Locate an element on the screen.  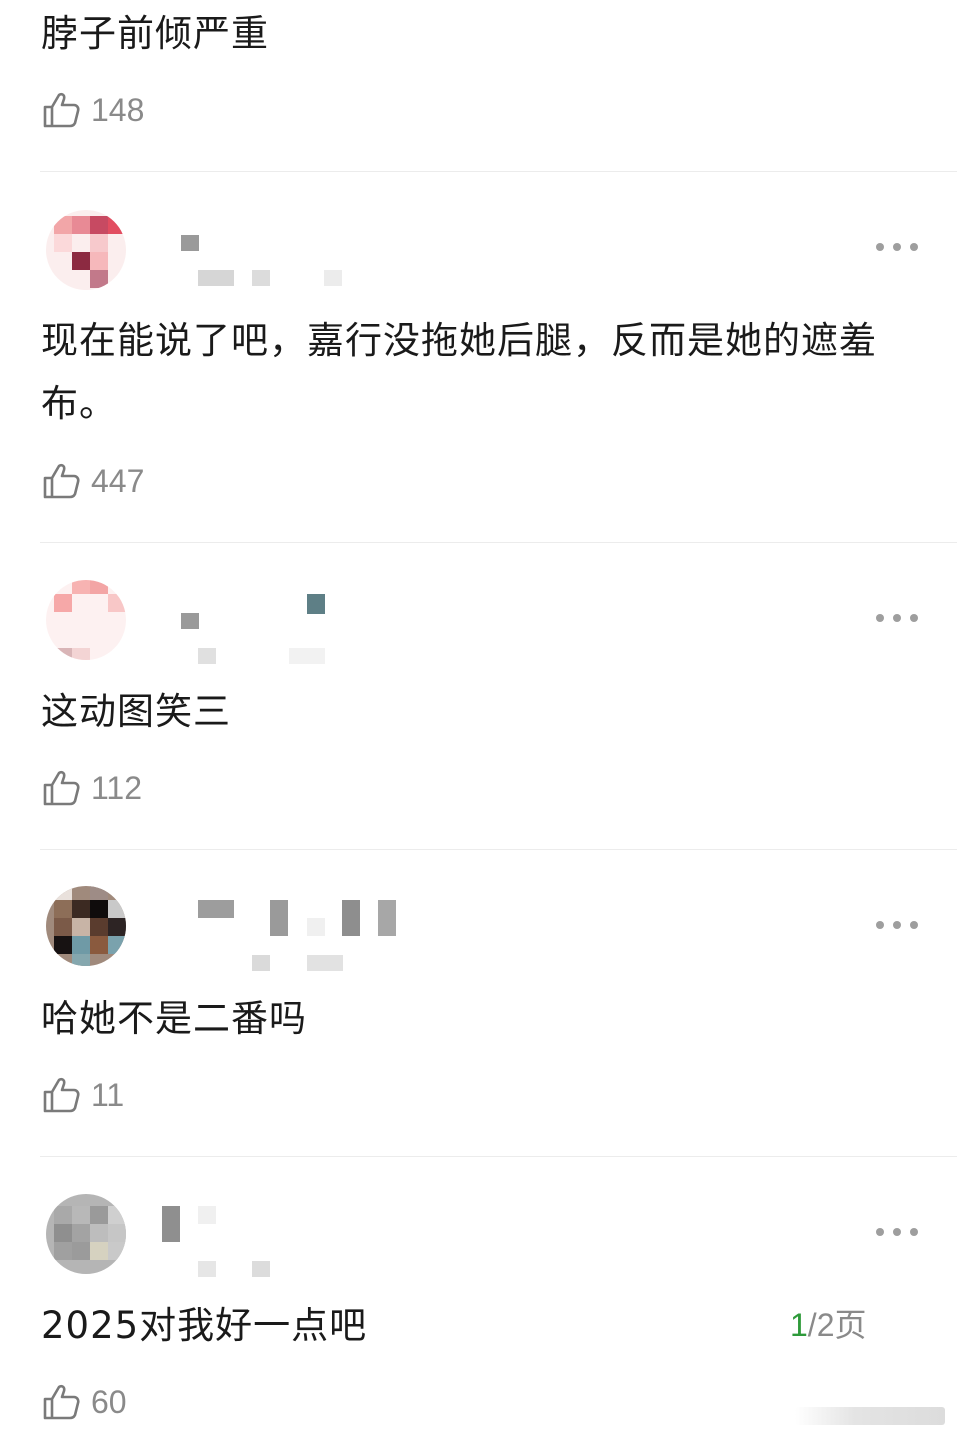
current-page: 1 is located at coordinates (799, 1325).